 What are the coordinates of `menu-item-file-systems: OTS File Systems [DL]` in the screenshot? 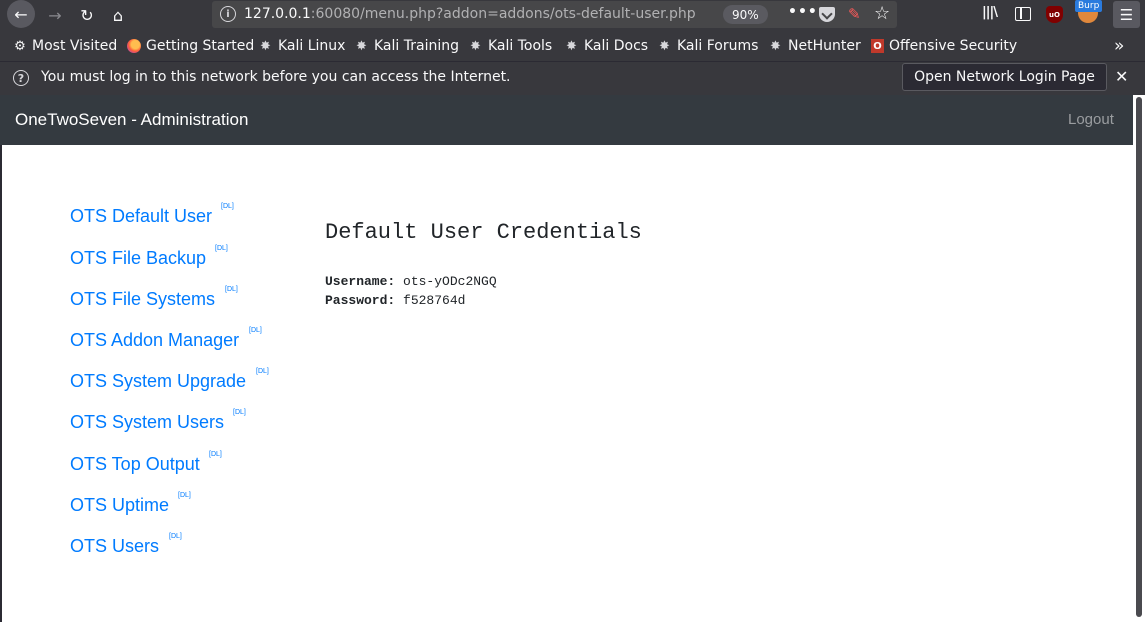 It's located at (154, 298).